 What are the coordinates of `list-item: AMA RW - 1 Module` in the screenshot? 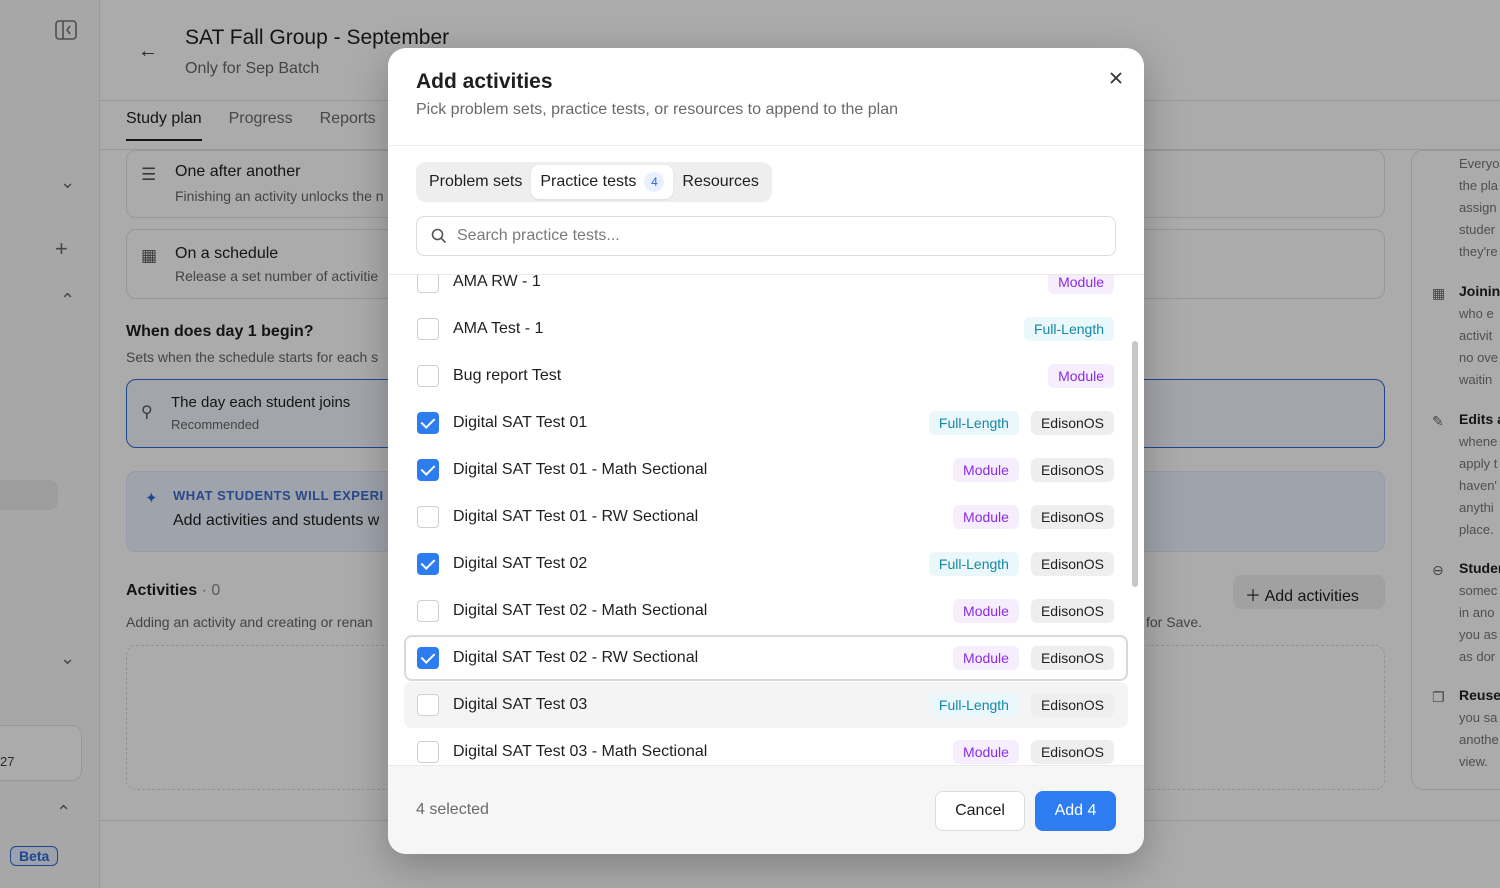 It's located at (766, 290).